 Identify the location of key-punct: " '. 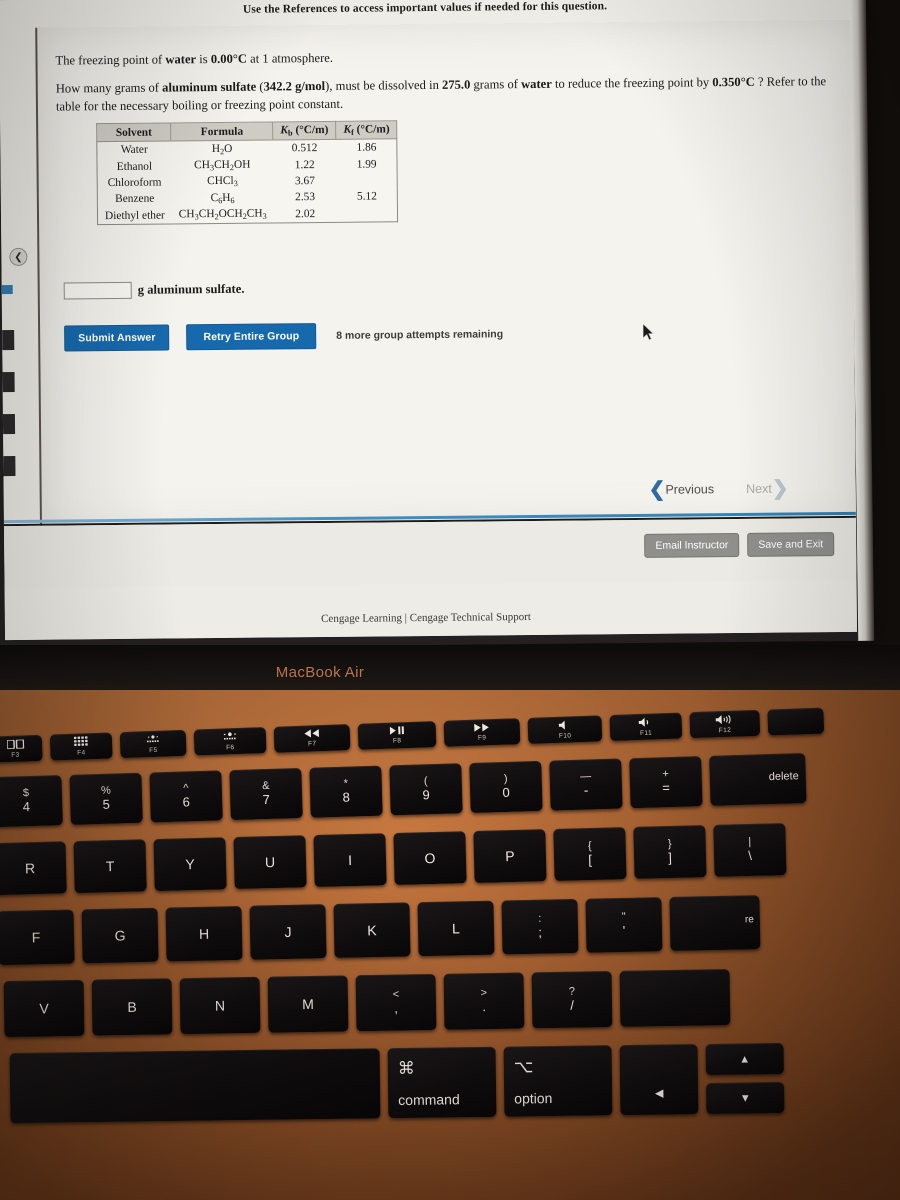
(624, 925).